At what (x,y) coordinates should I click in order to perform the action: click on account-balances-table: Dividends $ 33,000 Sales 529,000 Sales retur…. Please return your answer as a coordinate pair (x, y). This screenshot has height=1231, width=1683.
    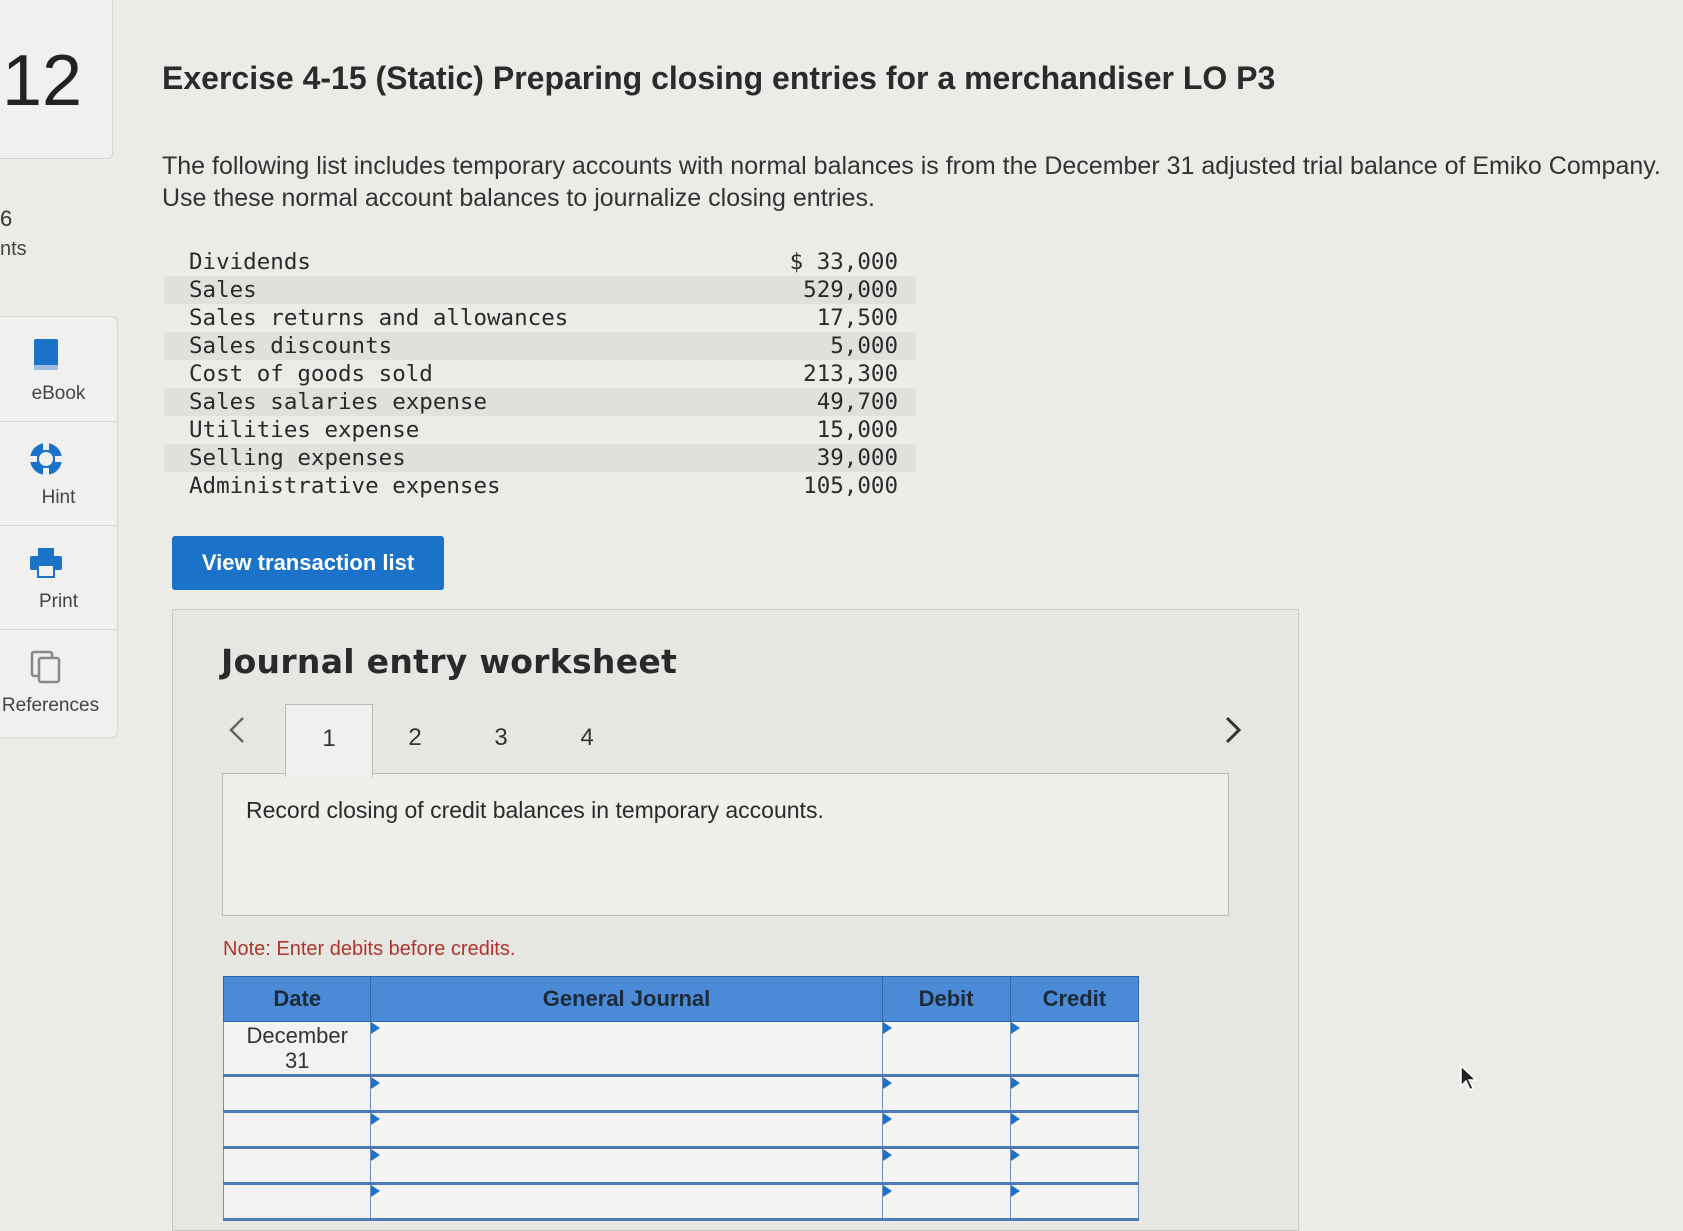
    Looking at the image, I should click on (540, 374).